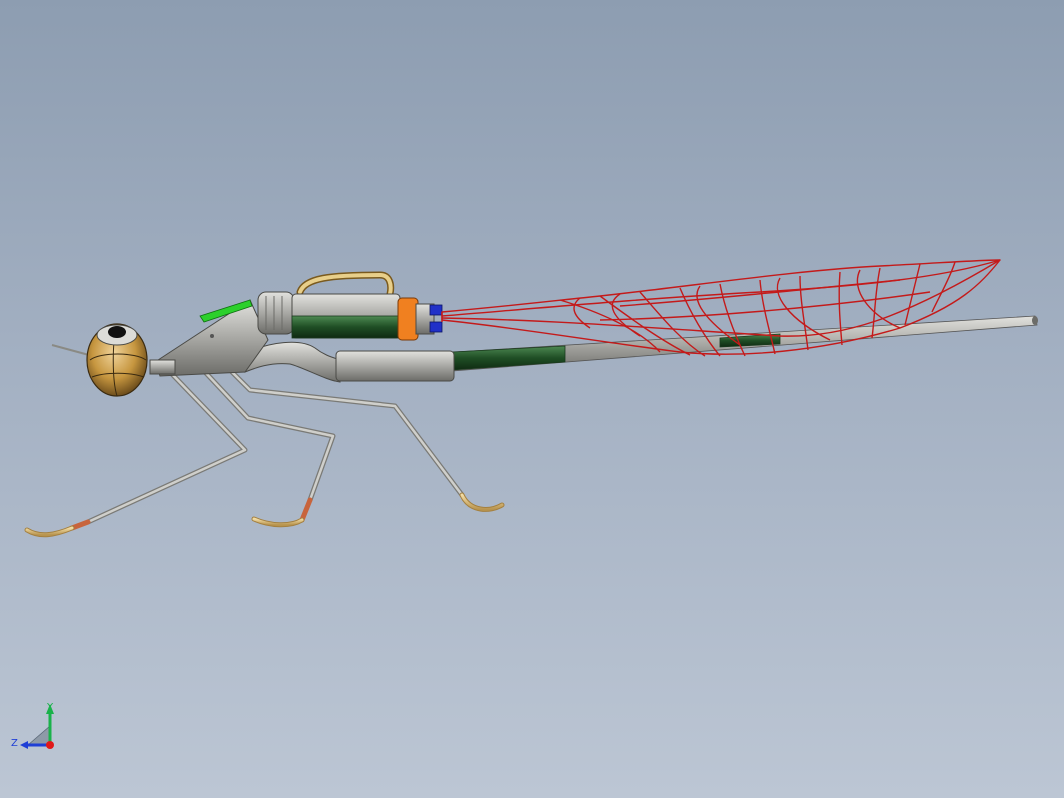 The width and height of the screenshot is (1064, 798). I want to click on leg-front, so click(136, 453).